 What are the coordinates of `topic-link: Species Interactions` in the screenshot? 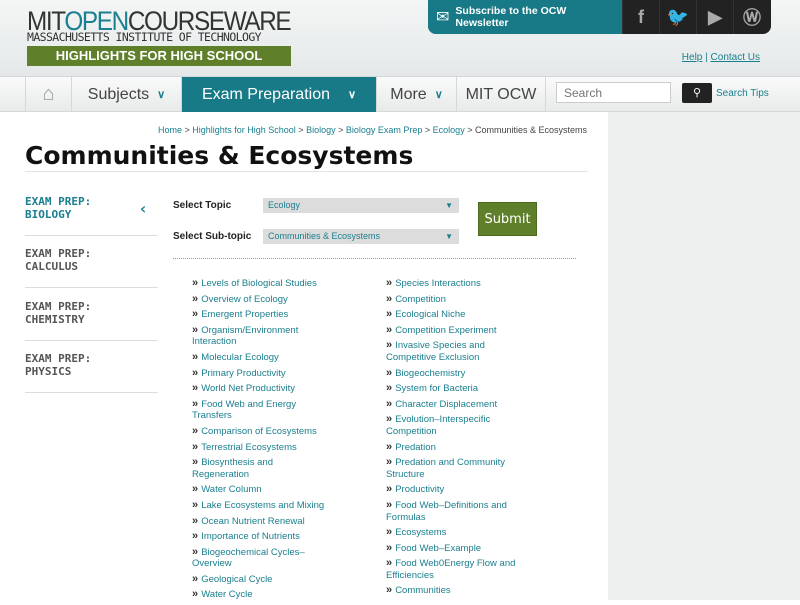 It's located at (453, 284).